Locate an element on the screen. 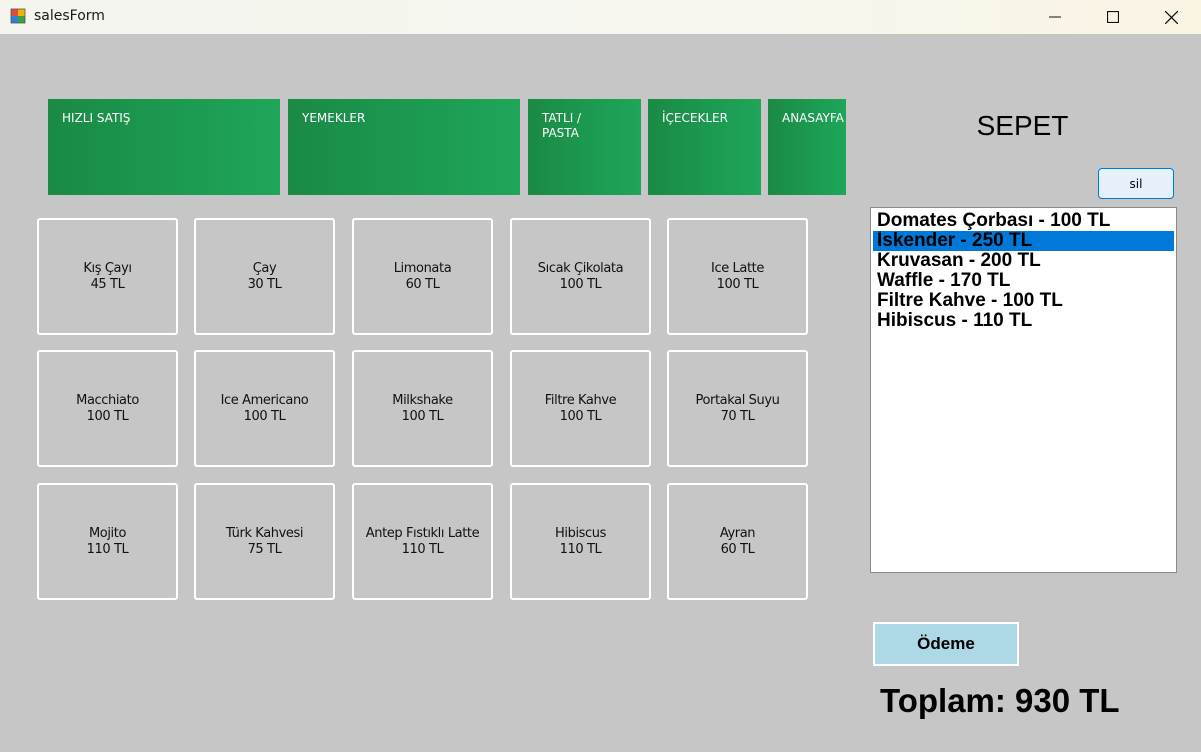 This screenshot has width=1201, height=752. product-name: Limonata is located at coordinates (422, 268).